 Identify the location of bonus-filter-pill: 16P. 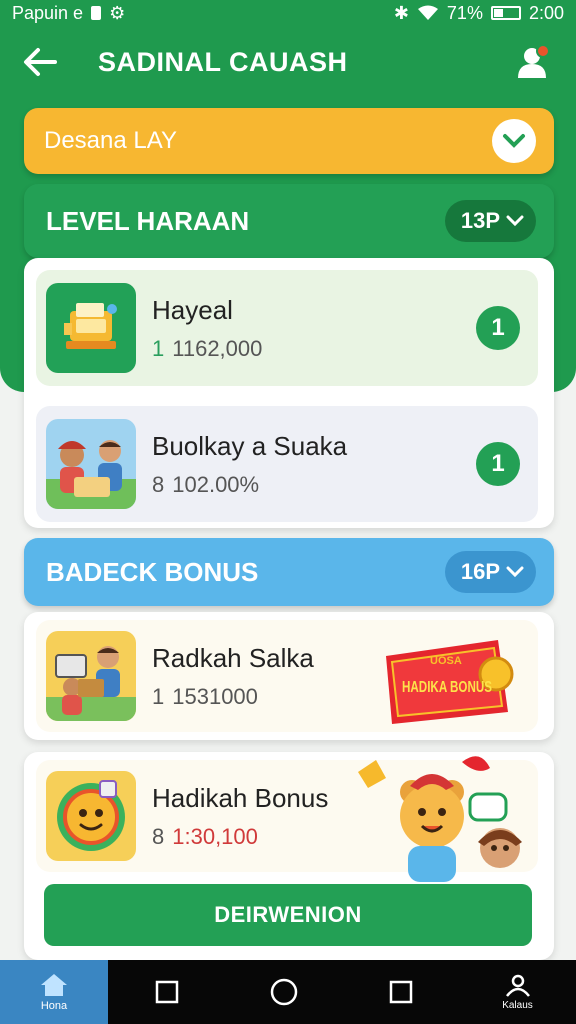
(490, 572).